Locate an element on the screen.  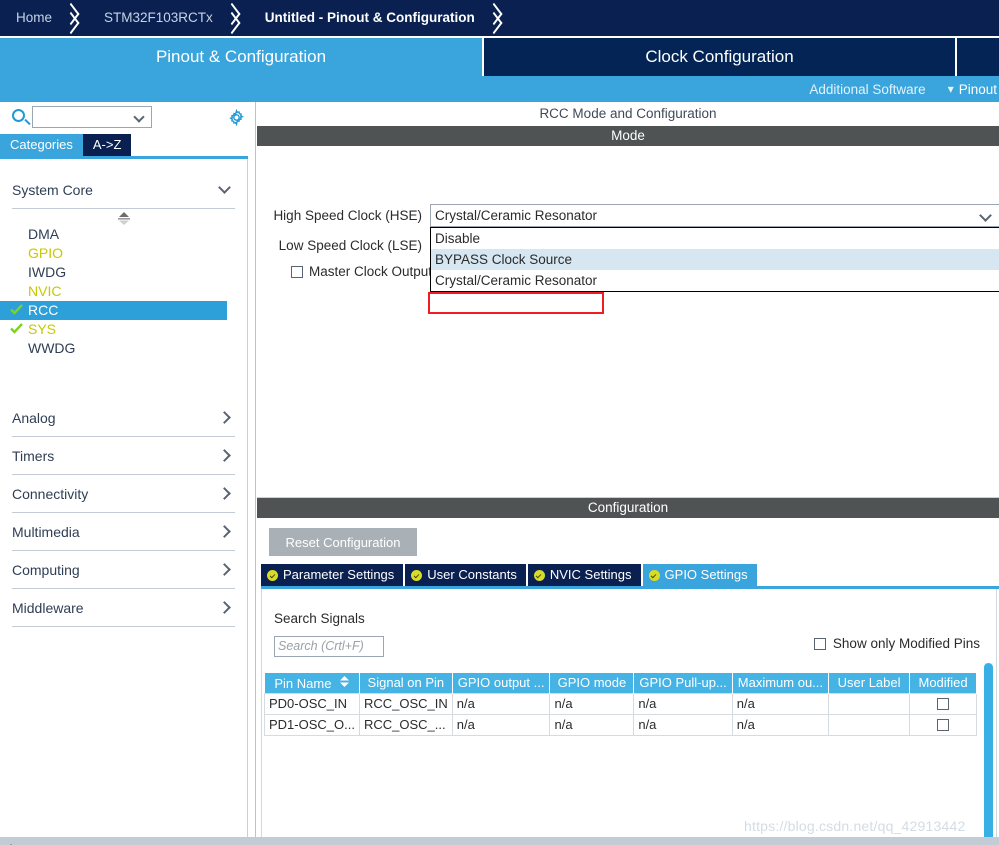
rcc-mode-title: RCC Mode and Configuration is located at coordinates (628, 114).